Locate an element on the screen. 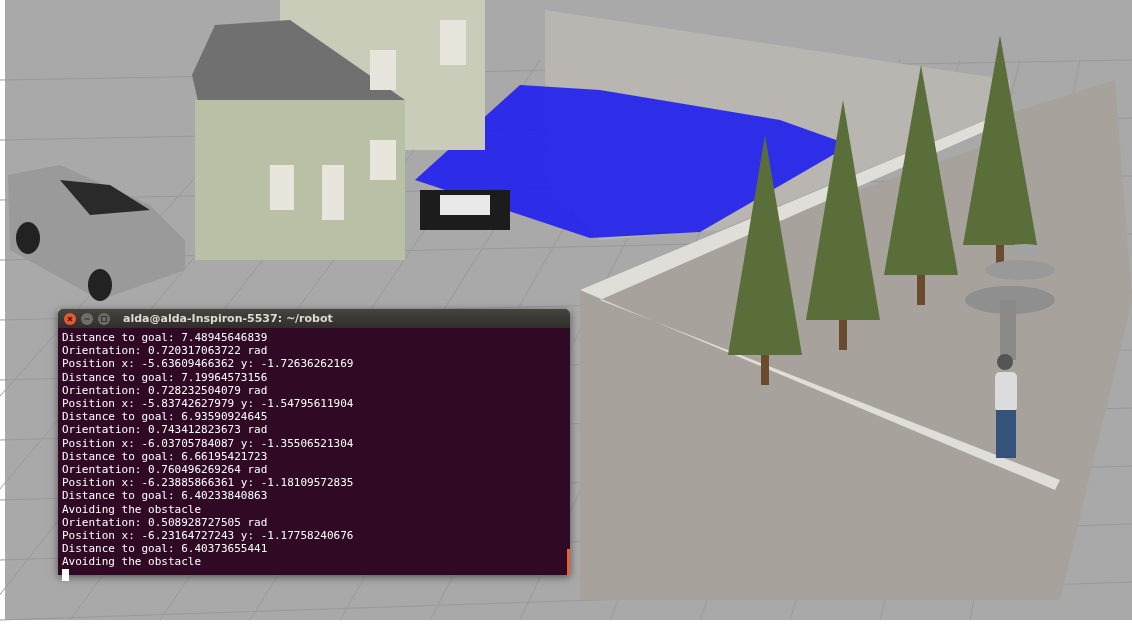 The width and height of the screenshot is (1132, 627). terminal-line: Distance to goal: 6.40233840863 is located at coordinates (165, 496).